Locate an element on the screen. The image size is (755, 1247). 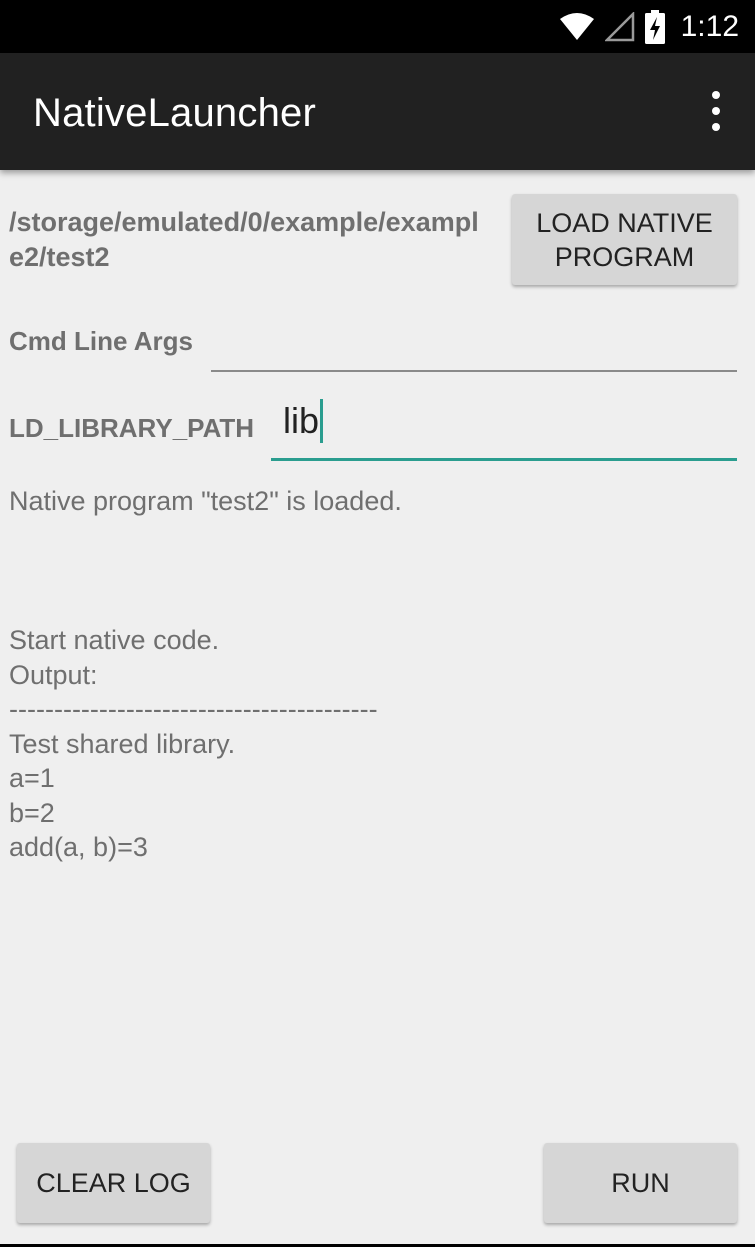
ld-library-path-label: LD_LIBRARY_PATH is located at coordinates (132, 428).